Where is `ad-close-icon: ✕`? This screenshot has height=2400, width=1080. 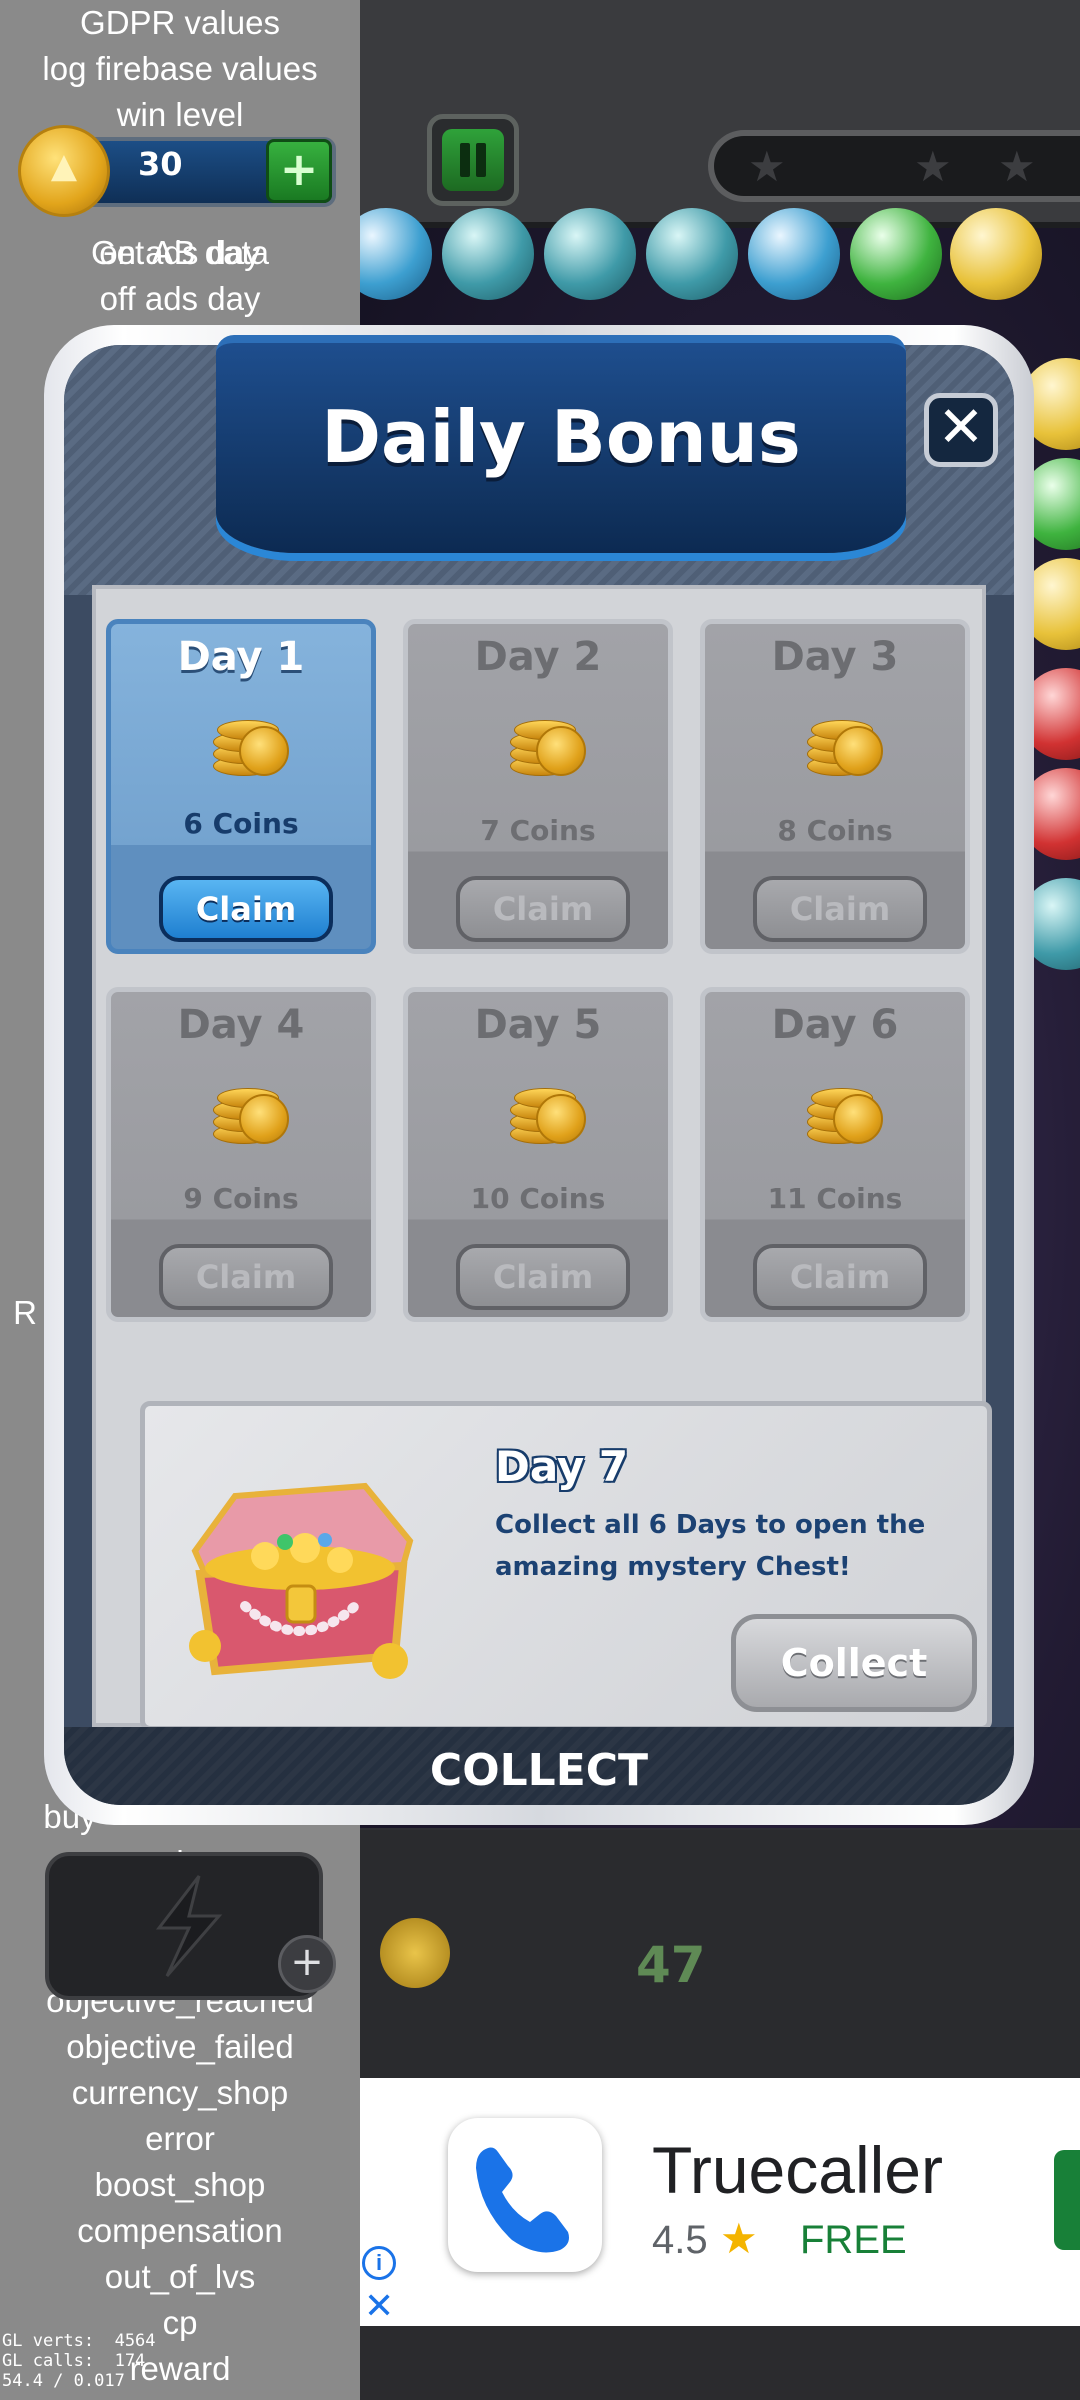 ad-close-icon: ✕ is located at coordinates (379, 2306).